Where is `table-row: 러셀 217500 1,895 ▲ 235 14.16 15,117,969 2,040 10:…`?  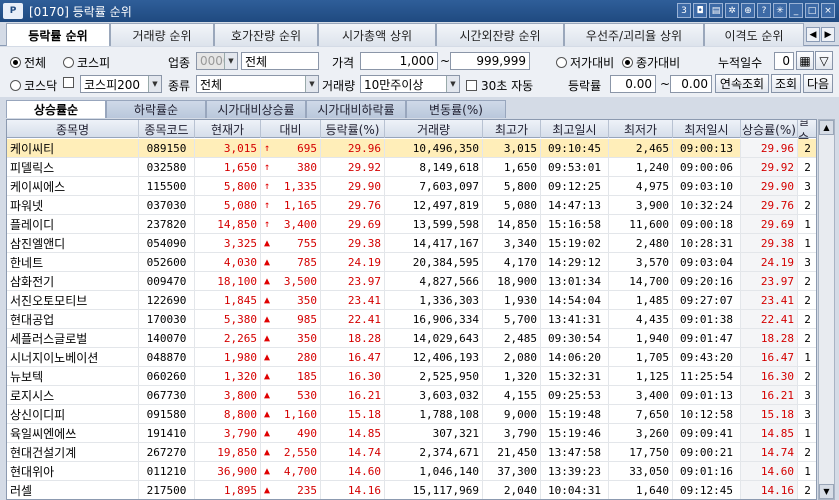 table-row: 러셀 217500 1,895 ▲ 235 14.16 15,117,969 2,040 10:… is located at coordinates (411, 490).